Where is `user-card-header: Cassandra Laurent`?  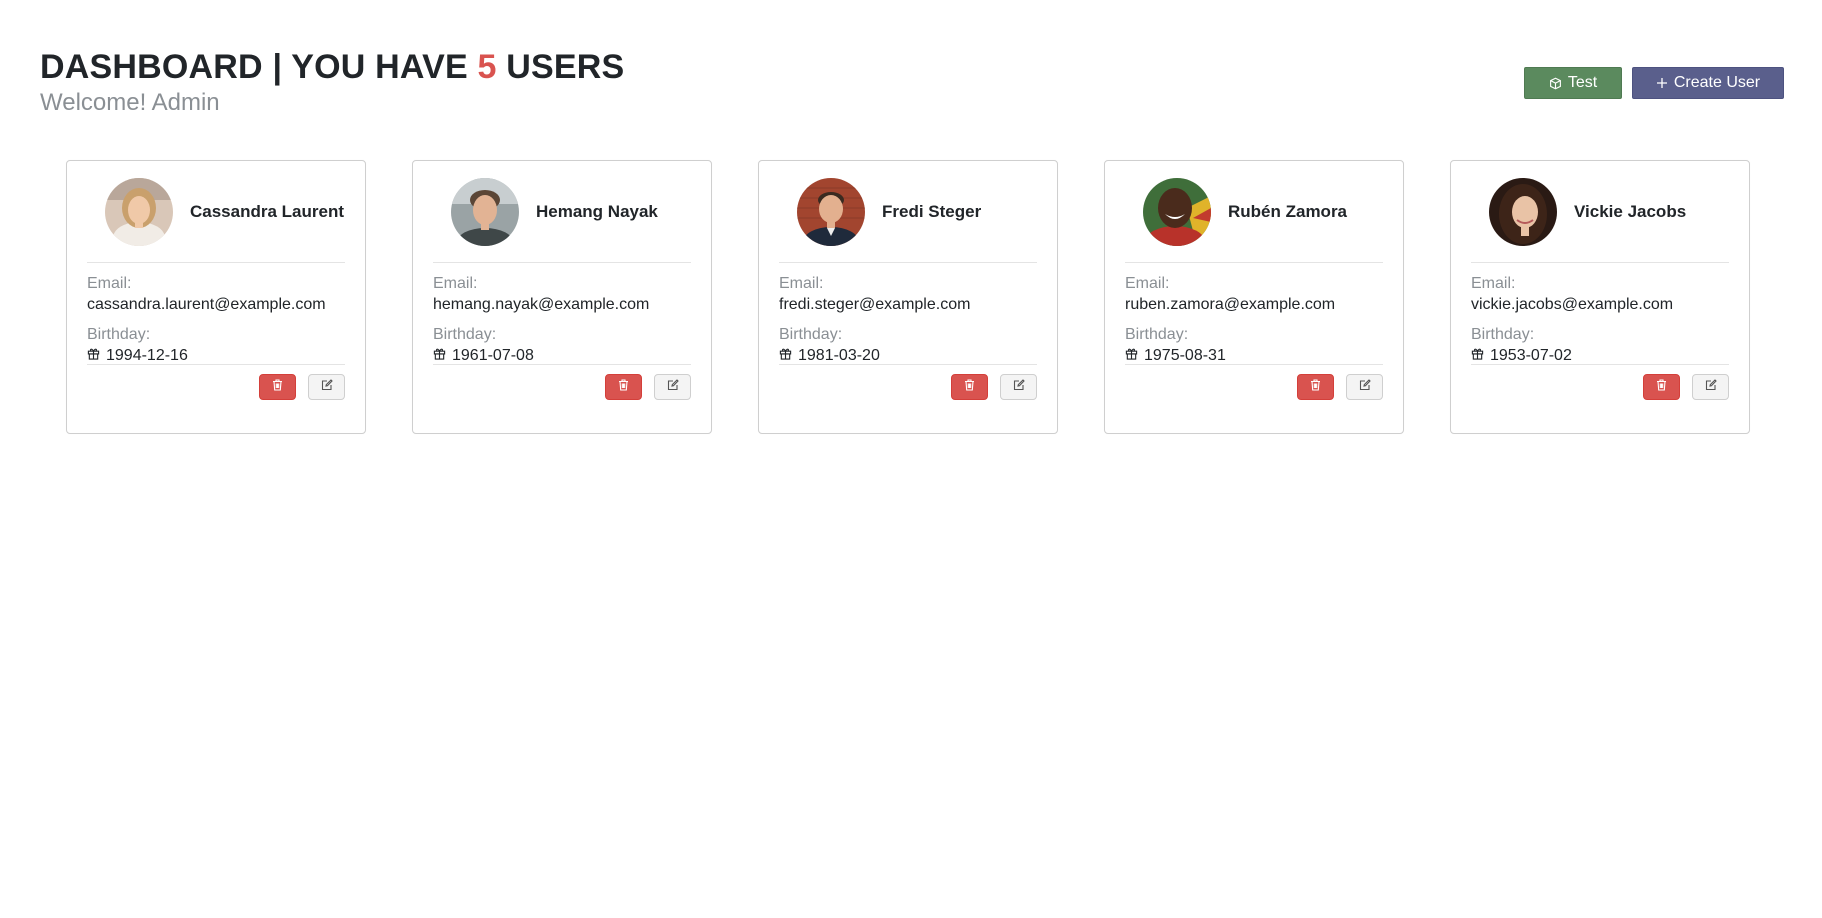 user-card-header: Cassandra Laurent is located at coordinates (216, 212).